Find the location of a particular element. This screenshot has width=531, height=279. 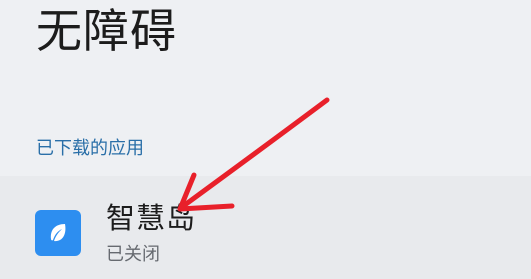

page-title: 无障碍 is located at coordinates (106, 31).